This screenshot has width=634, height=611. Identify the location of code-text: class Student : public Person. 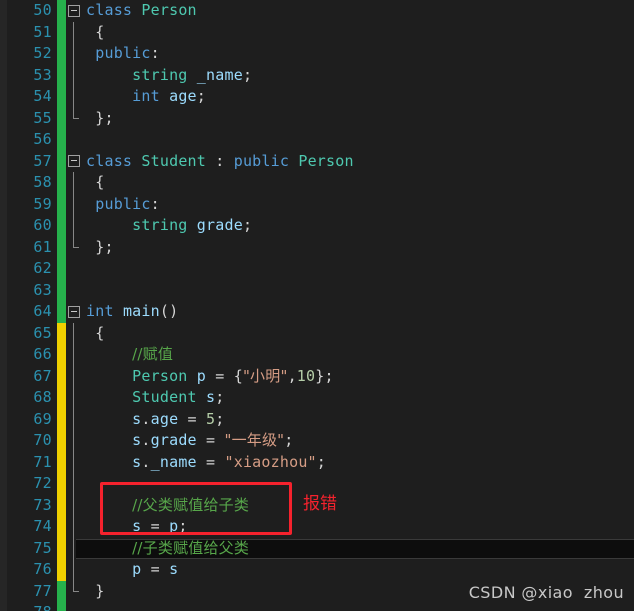
(220, 162).